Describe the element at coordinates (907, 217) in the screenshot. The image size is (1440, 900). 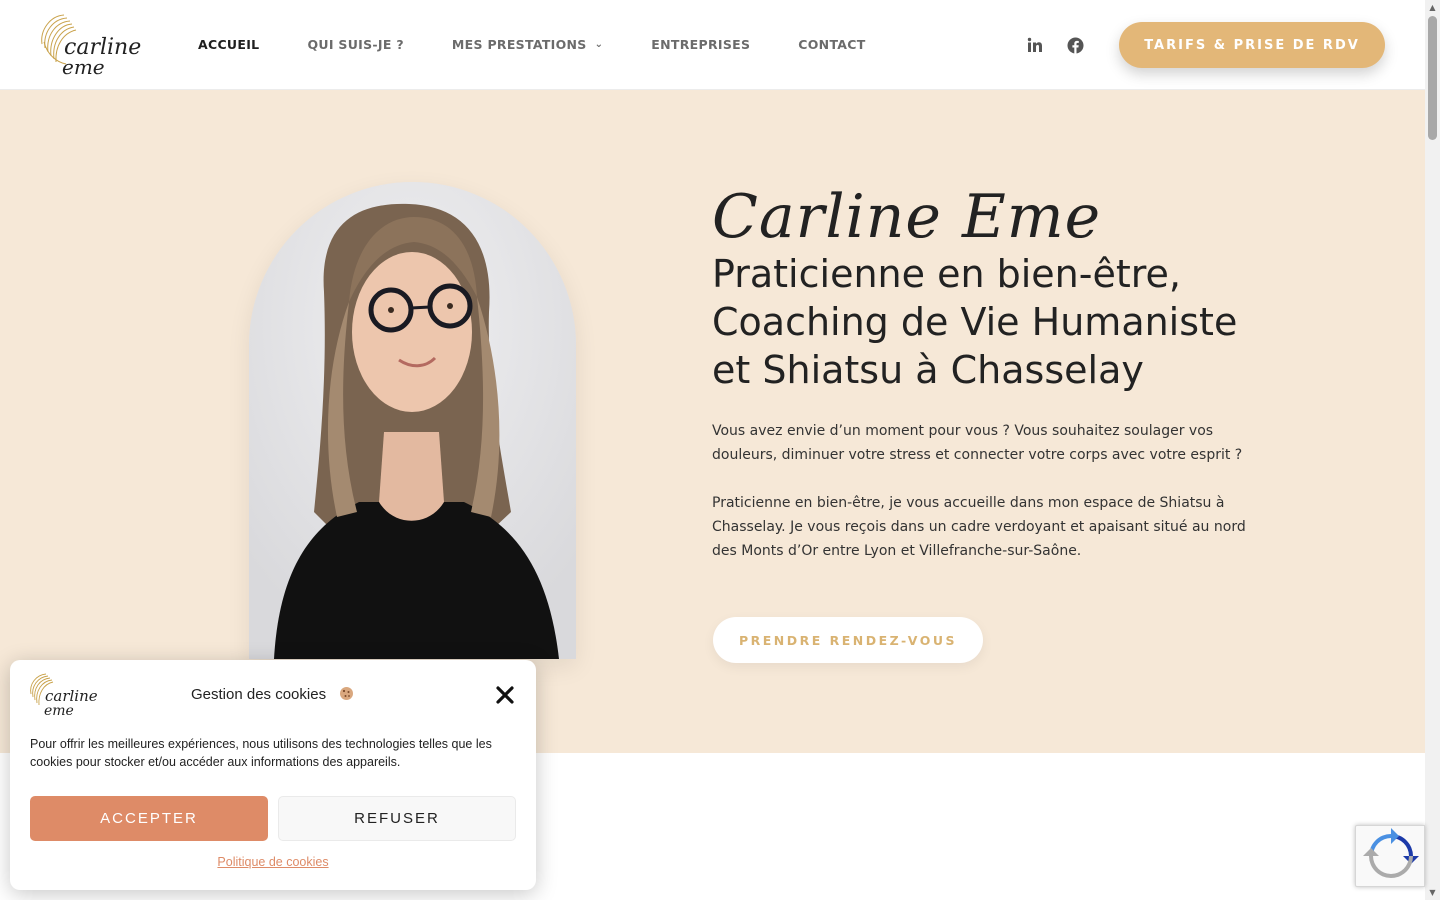
I see `hero-script-name: Carline Eme` at that location.